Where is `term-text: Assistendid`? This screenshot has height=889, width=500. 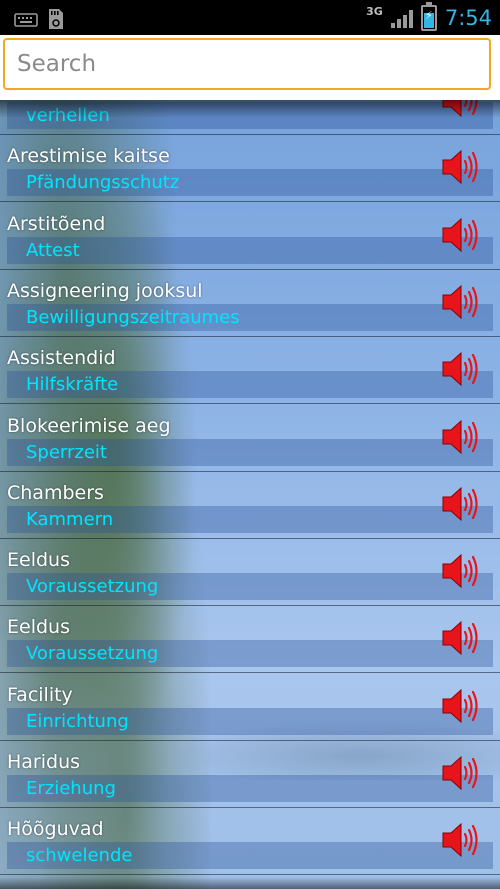 term-text: Assistendid is located at coordinates (61, 358).